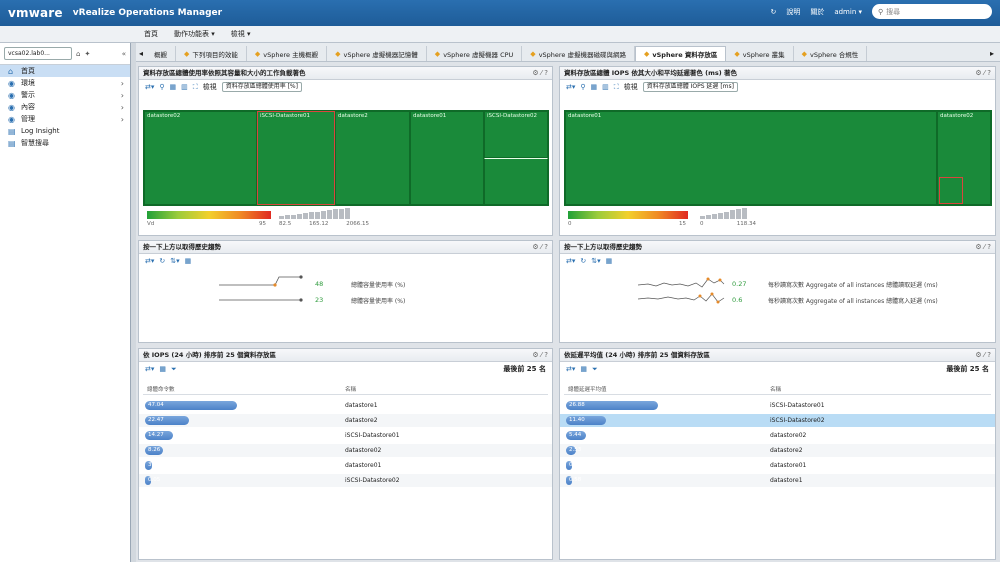 This screenshot has height=562, width=1000. Describe the element at coordinates (345, 420) in the screenshot. I see `table-row: 22.47 datastore2` at that location.